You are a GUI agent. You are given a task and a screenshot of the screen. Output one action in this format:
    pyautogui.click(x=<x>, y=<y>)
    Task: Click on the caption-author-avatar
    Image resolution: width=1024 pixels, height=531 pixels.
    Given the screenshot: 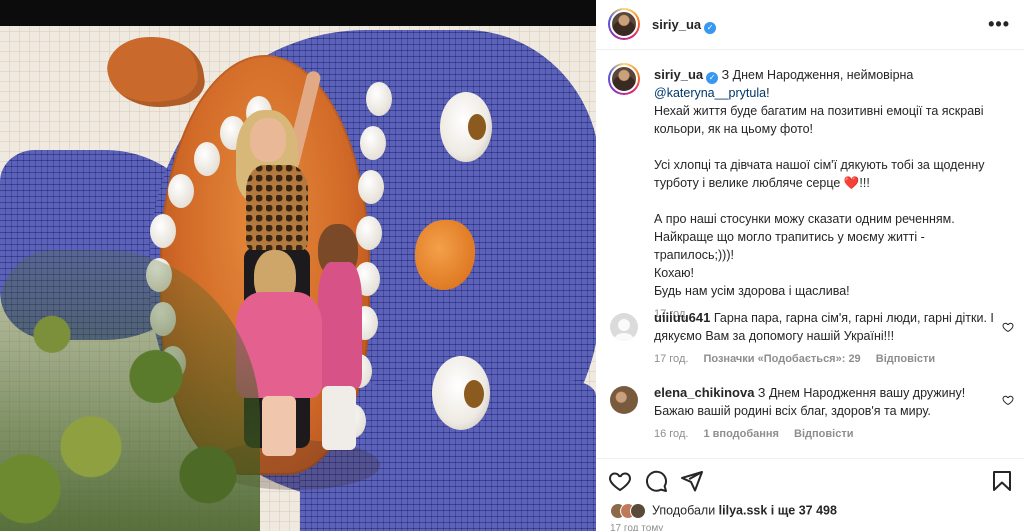 What is the action you would take?
    pyautogui.click(x=624, y=79)
    